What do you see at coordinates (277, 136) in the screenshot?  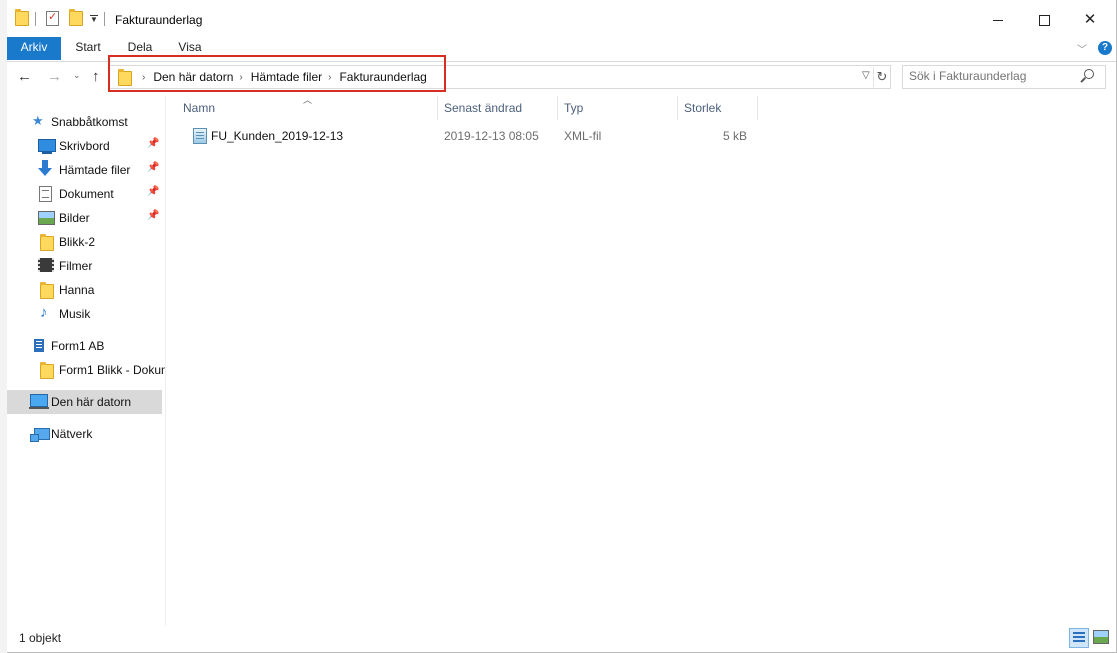 I see `file-name: FU_Kunden_2019-12-13` at bounding box center [277, 136].